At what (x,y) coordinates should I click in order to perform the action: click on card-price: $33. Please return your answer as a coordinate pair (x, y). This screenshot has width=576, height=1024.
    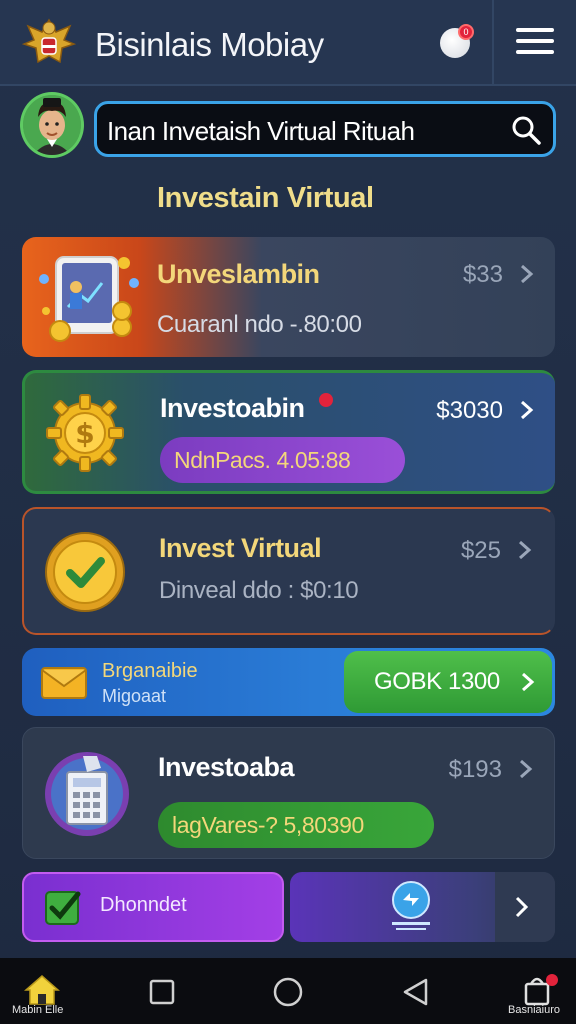
    Looking at the image, I should click on (482, 274).